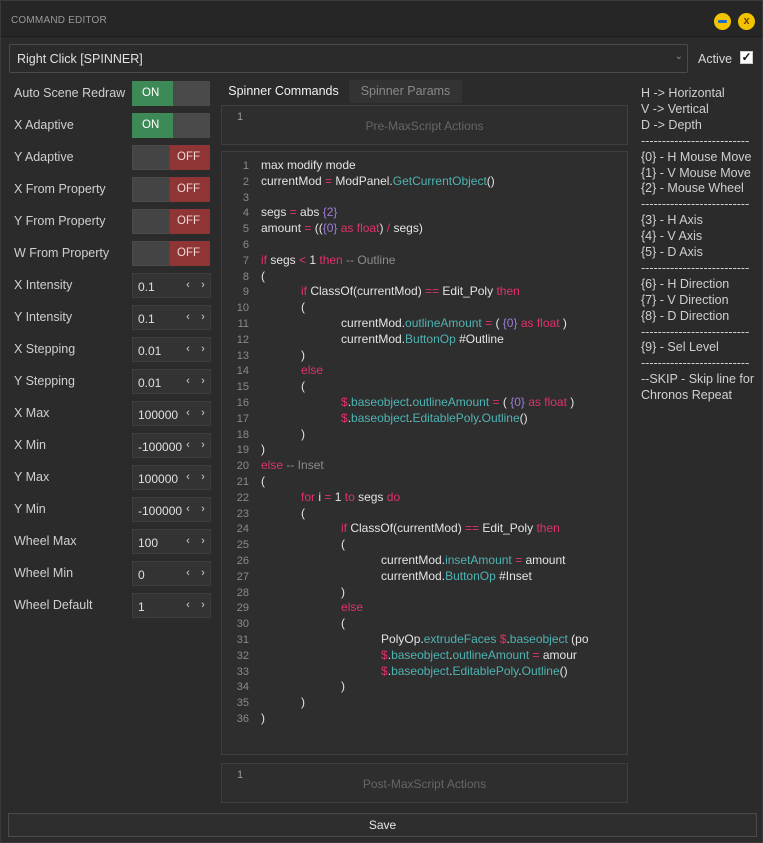 This screenshot has width=763, height=843. I want to click on number-spinner: 100 ‹ ›, so click(171, 541).